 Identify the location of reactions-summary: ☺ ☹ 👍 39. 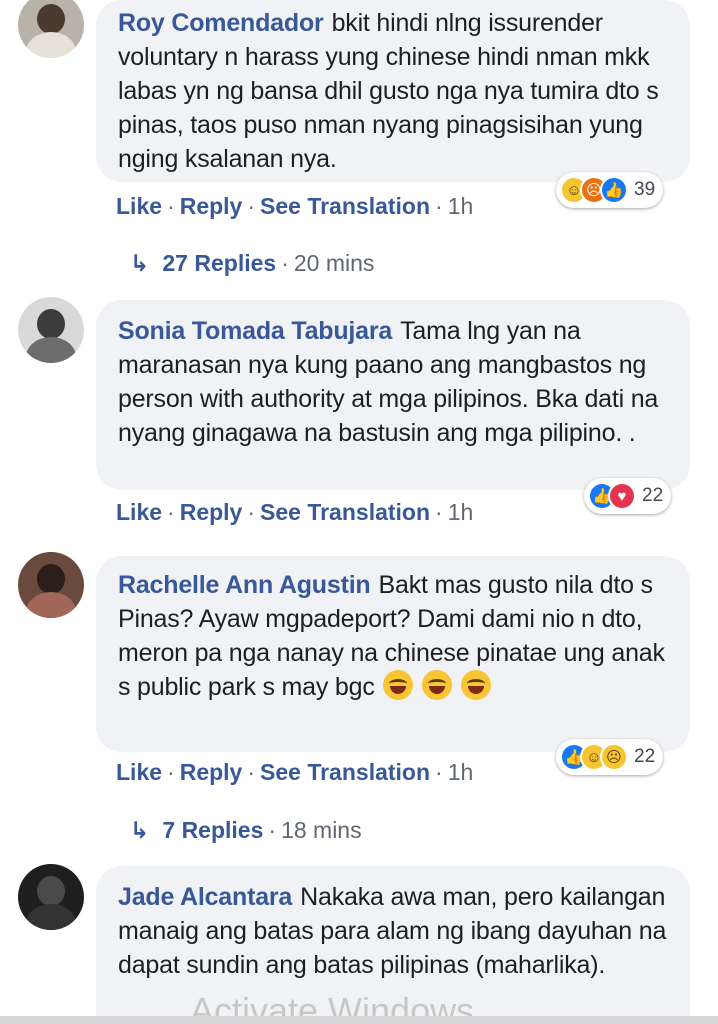
(610, 190).